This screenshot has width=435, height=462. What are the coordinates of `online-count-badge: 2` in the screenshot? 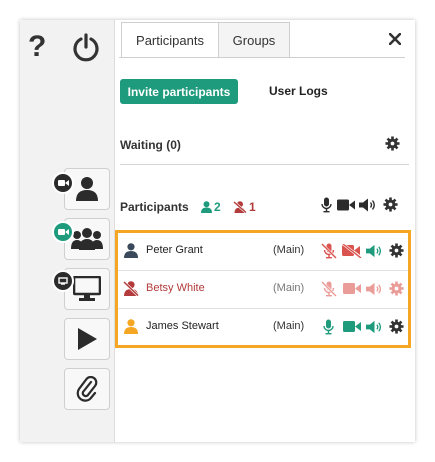 It's located at (211, 207).